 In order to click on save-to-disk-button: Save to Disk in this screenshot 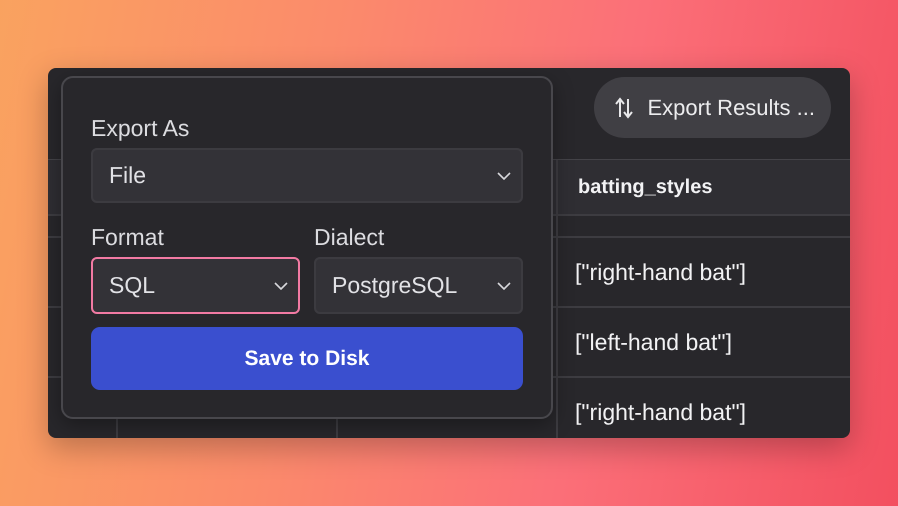, I will do `click(307, 358)`.